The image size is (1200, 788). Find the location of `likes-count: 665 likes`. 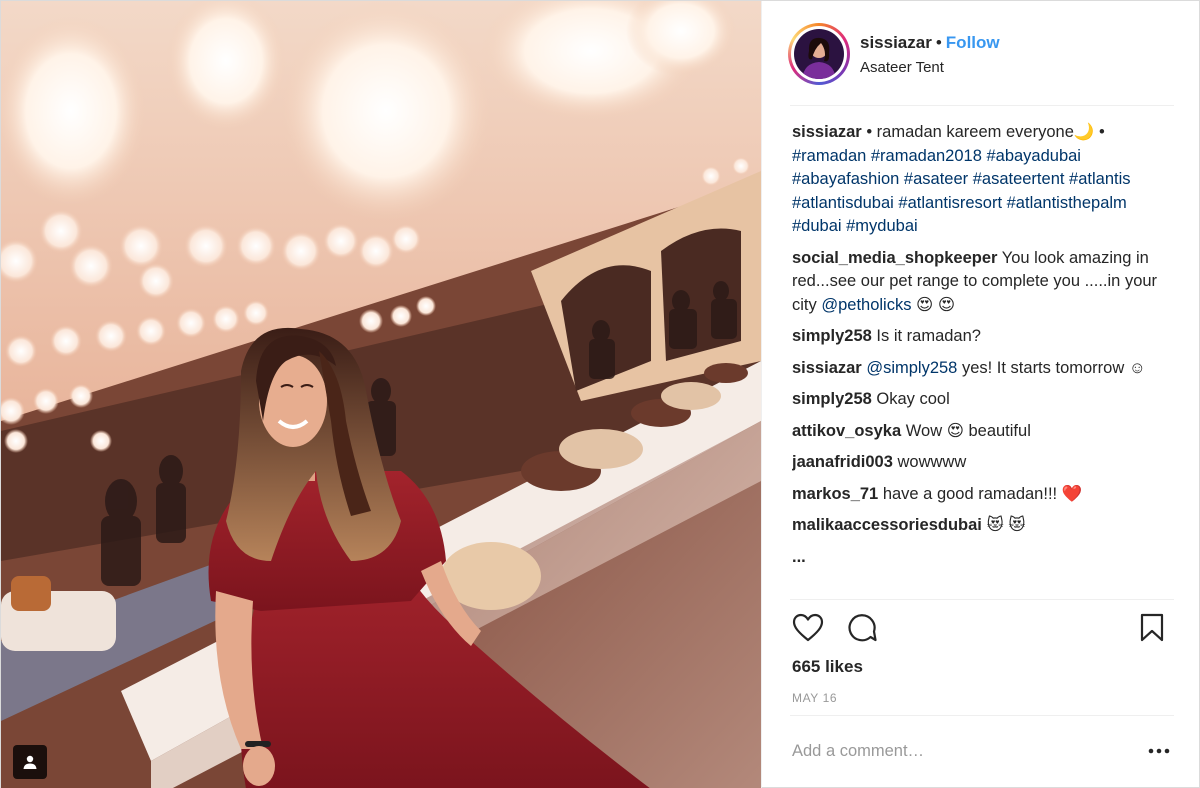

likes-count: 665 likes is located at coordinates (827, 667).